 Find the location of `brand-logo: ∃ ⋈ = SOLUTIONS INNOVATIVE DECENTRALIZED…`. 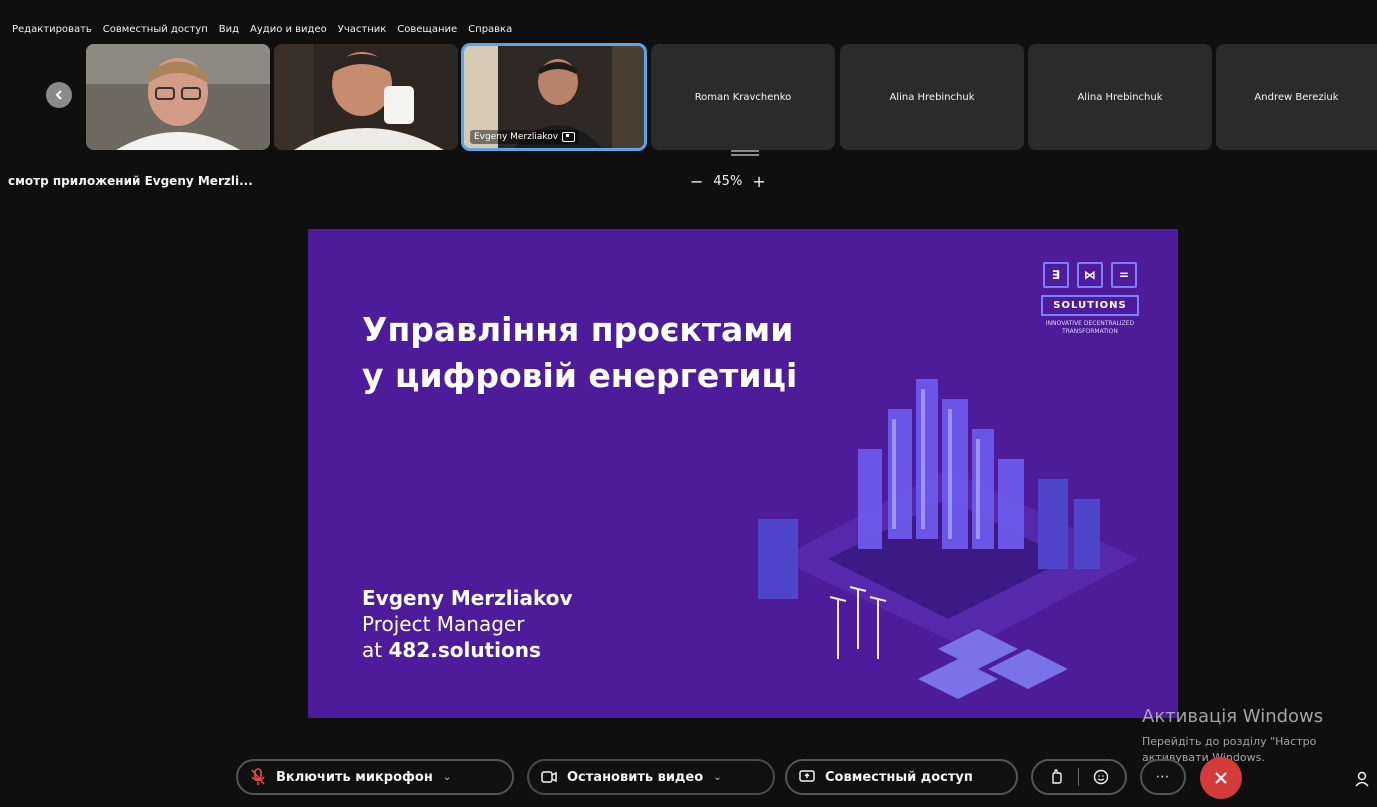

brand-logo: ∃ ⋈ = SOLUTIONS INNOVATIVE DECENTRALIZED… is located at coordinates (1090, 299).